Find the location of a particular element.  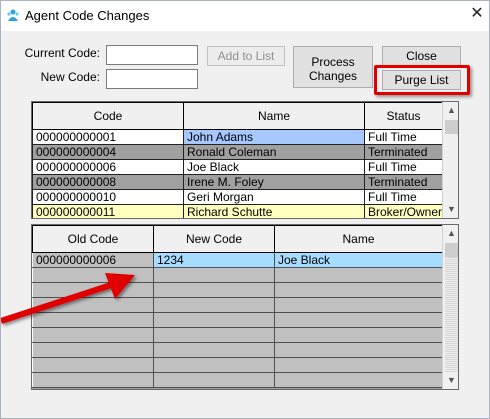

scroll-track is located at coordinates (451, 314).